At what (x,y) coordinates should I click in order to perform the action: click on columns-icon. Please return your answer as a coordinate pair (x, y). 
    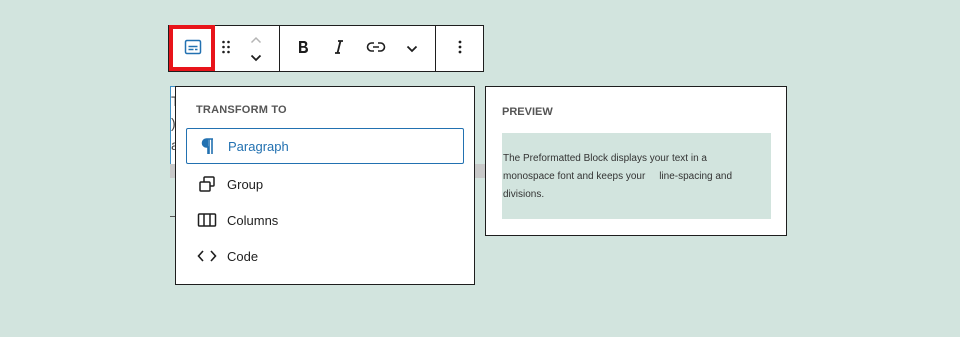
    Looking at the image, I should click on (207, 220).